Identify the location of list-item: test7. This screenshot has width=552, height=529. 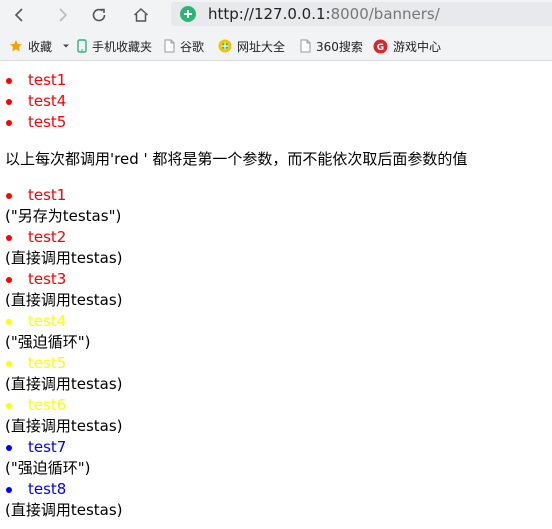
(47, 447).